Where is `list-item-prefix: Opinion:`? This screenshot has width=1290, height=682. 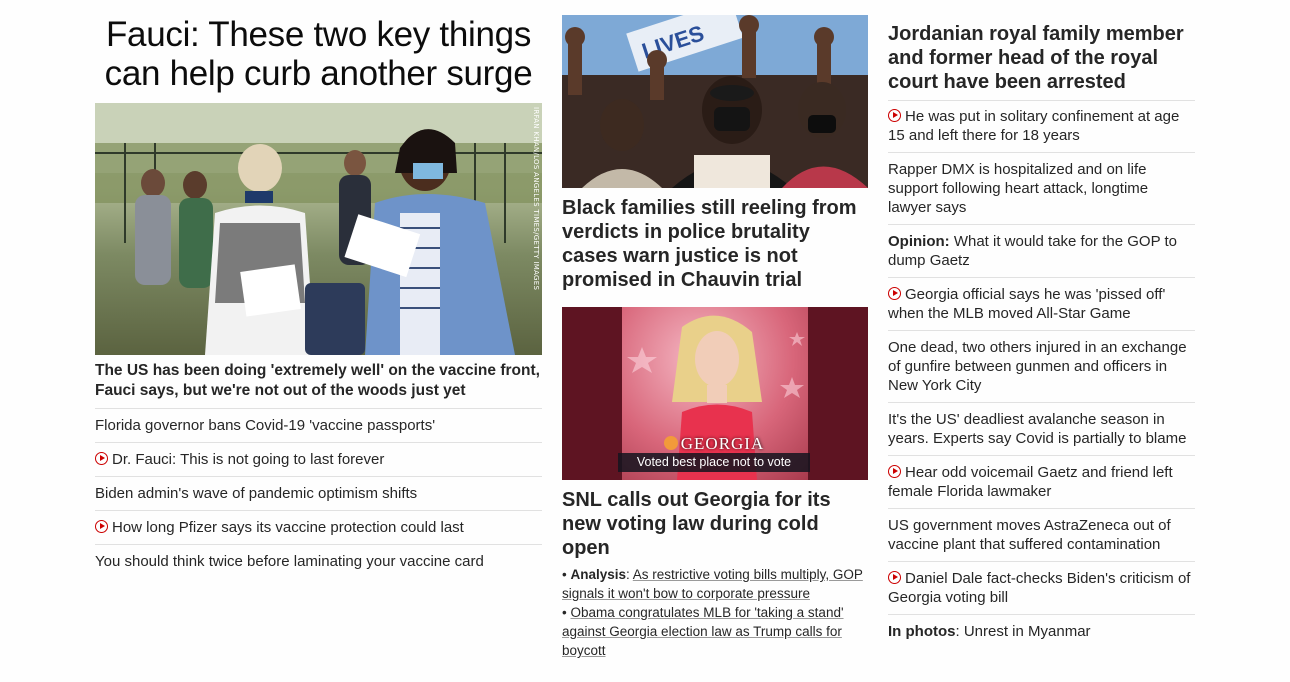
list-item-prefix: Opinion: is located at coordinates (919, 241).